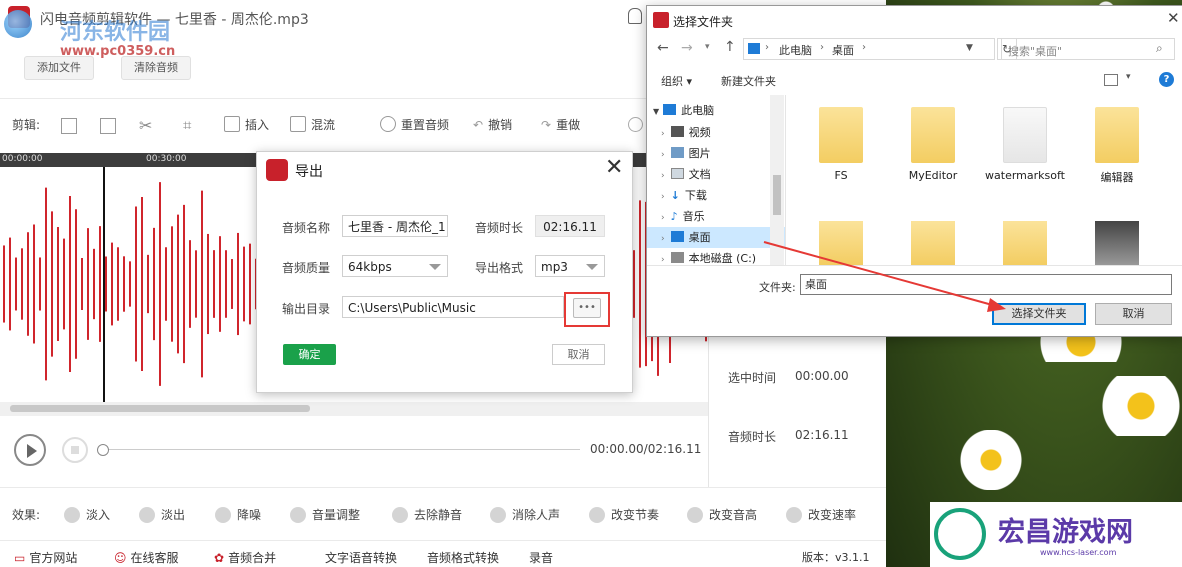 This screenshot has width=1182, height=567. Describe the element at coordinates (822, 376) in the screenshot. I see `selection-time-value: 00:00.00` at that location.